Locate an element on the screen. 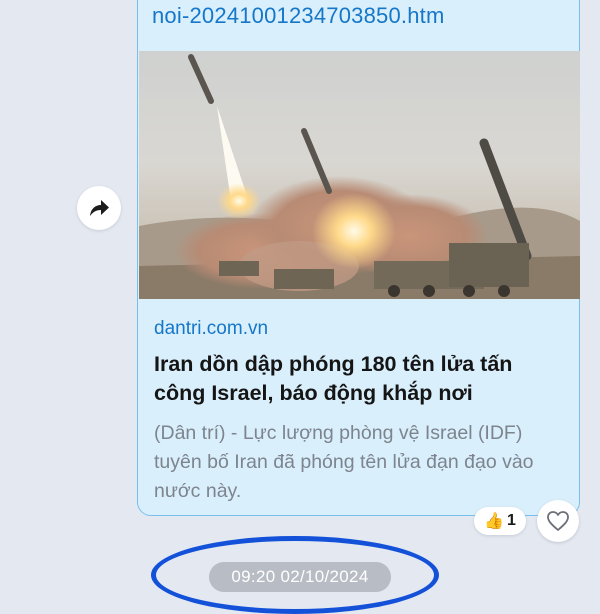  share-button is located at coordinates (99, 208).